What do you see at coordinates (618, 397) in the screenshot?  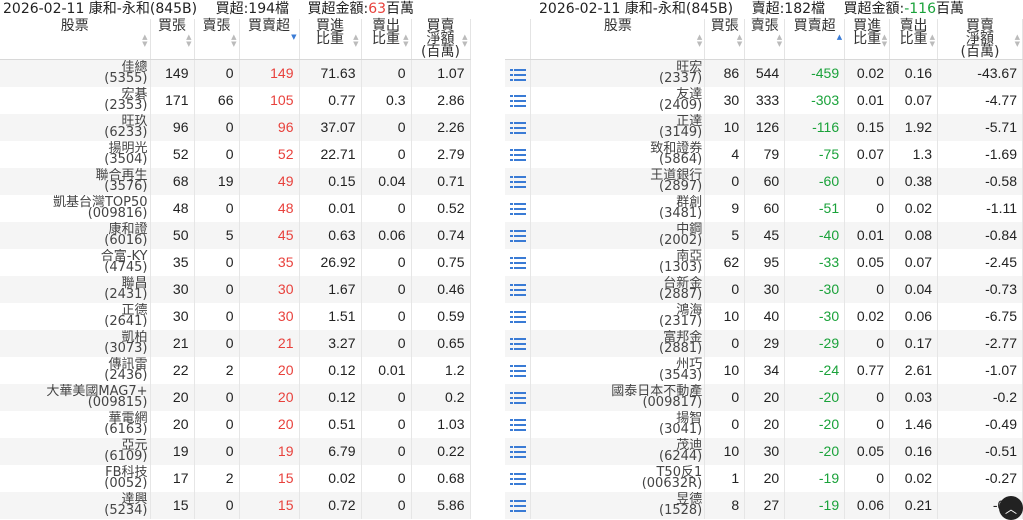 I see `stock-cell: 國泰日本不動產 (009817)` at bounding box center [618, 397].